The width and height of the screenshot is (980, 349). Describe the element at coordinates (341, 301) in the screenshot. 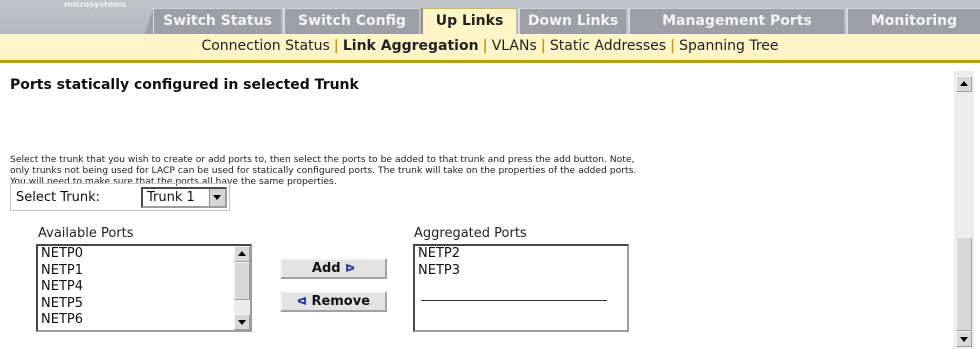

I see `remove-button-label: Remove` at that location.